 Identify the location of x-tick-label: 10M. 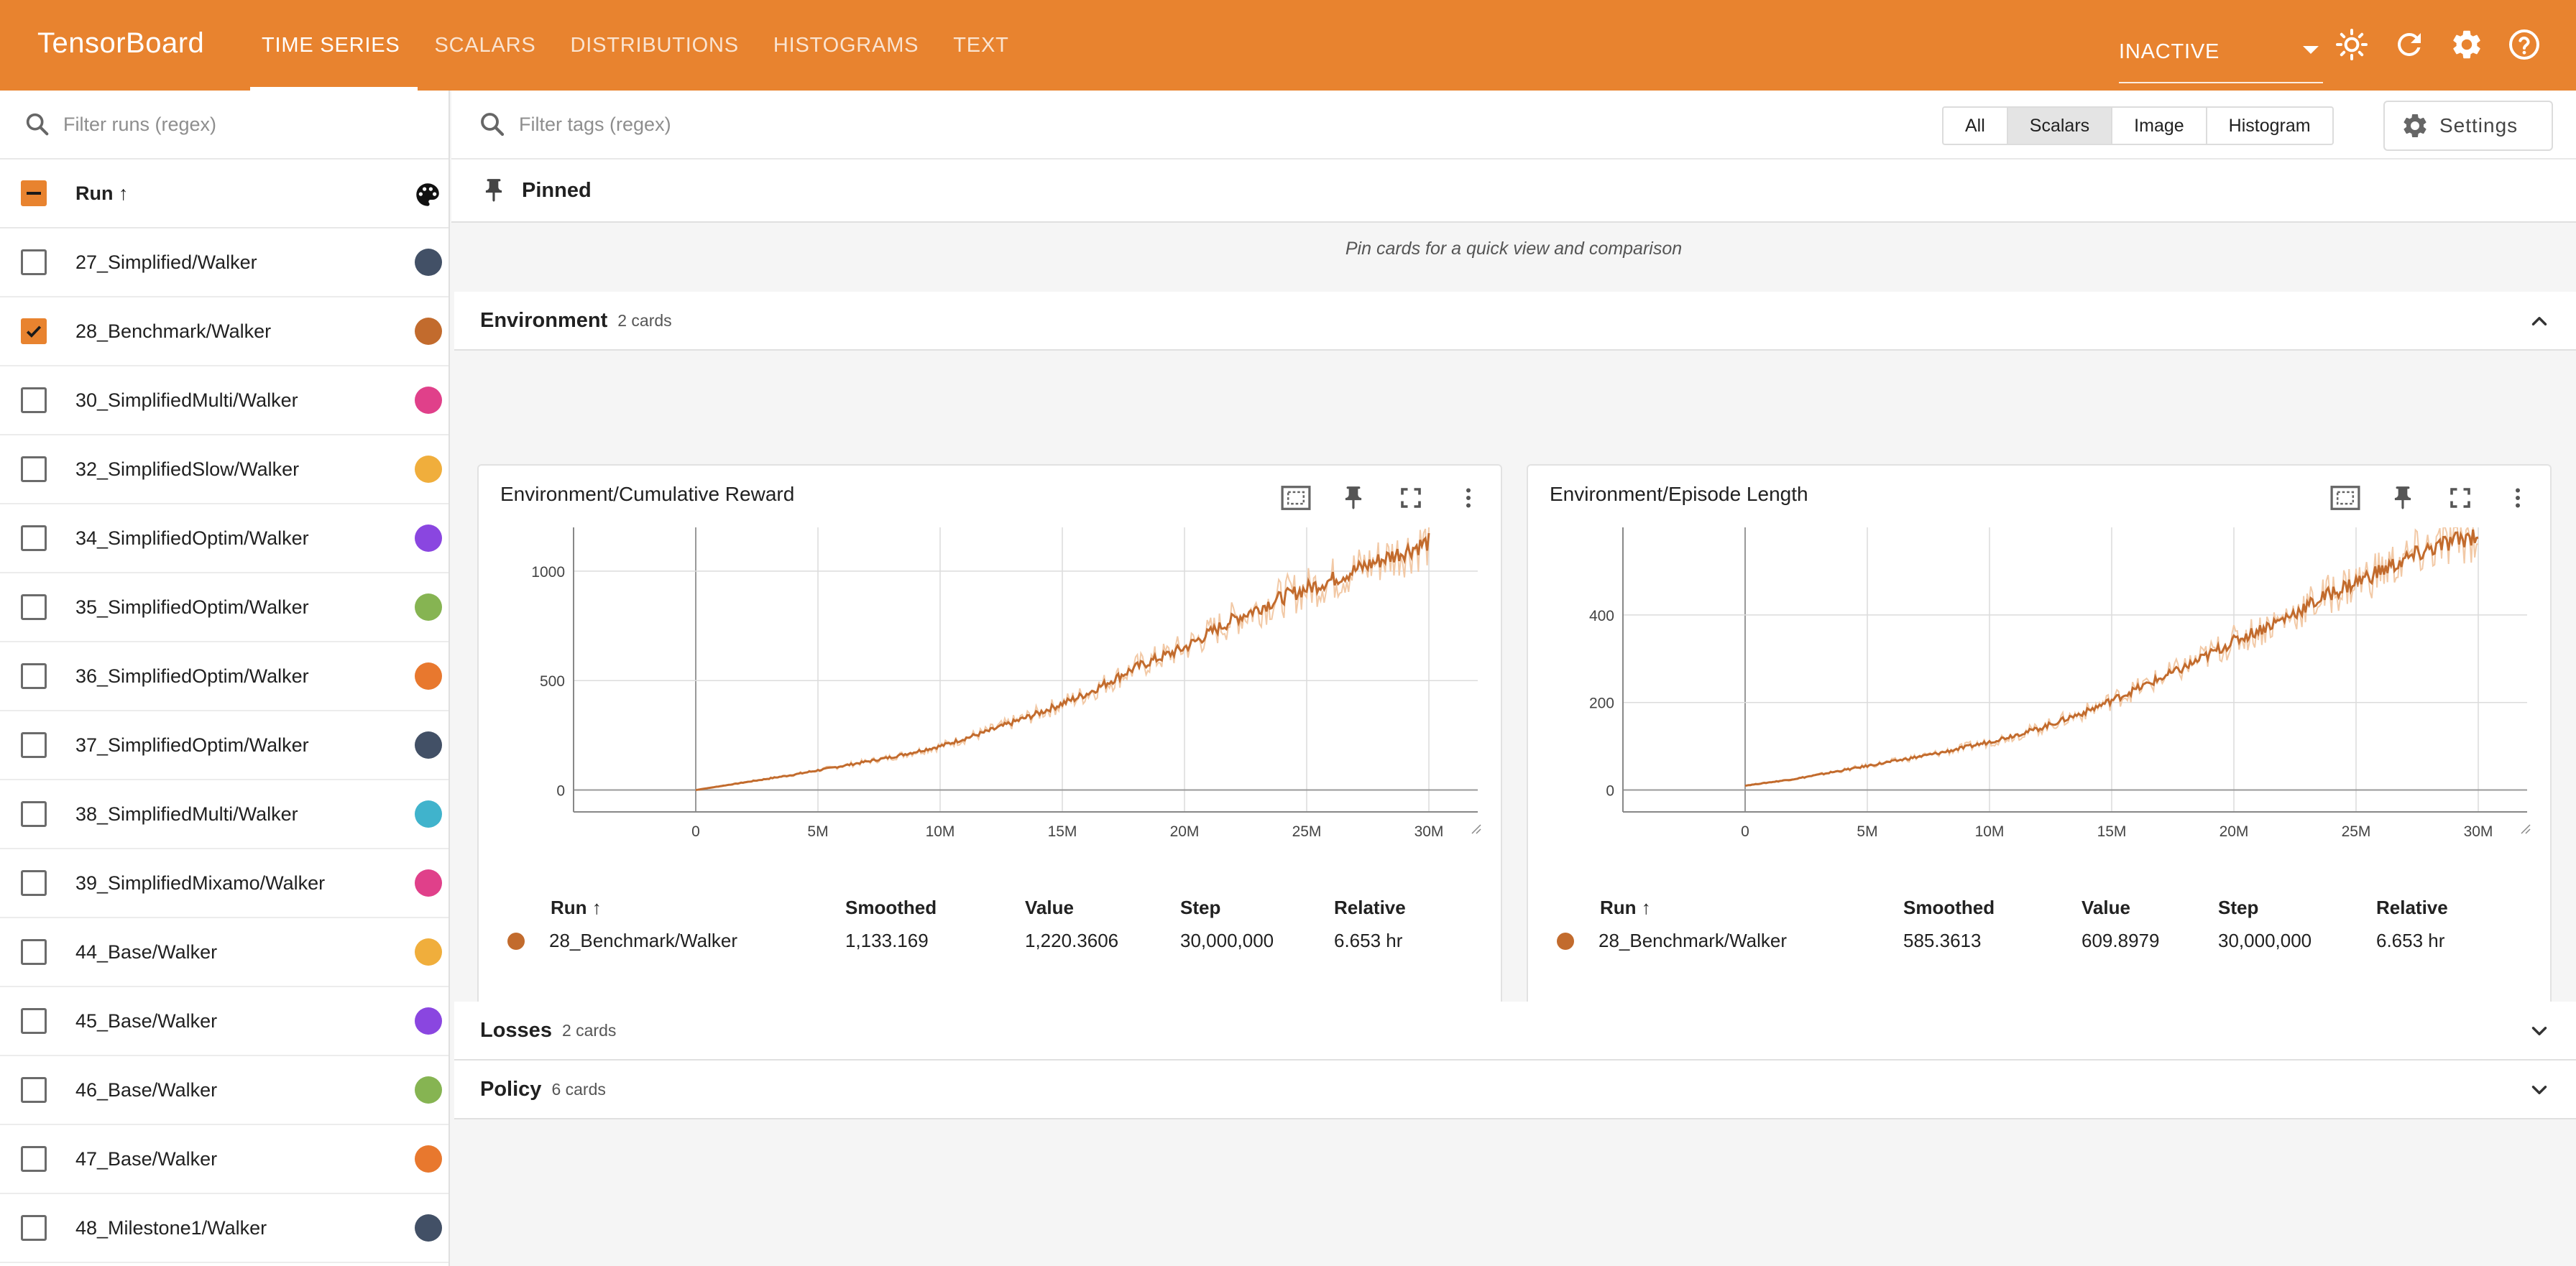
(940, 831).